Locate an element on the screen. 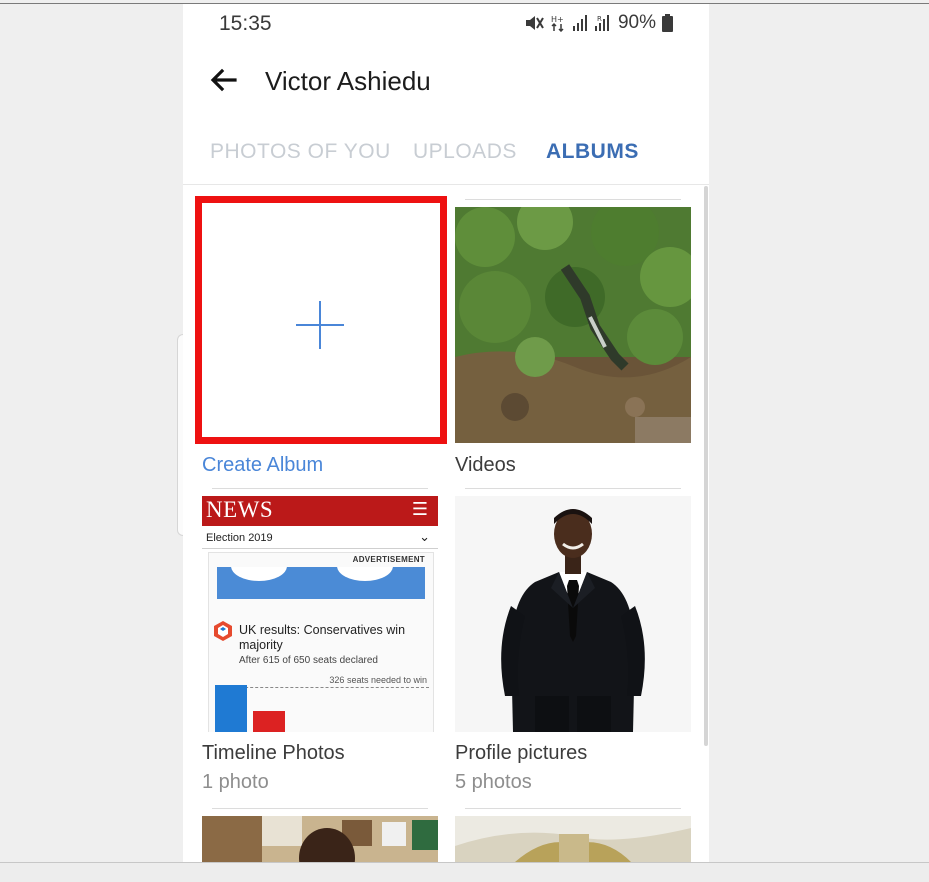 This screenshot has width=929, height=882. data-arrows-icon: H+ is located at coordinates (557, 23).